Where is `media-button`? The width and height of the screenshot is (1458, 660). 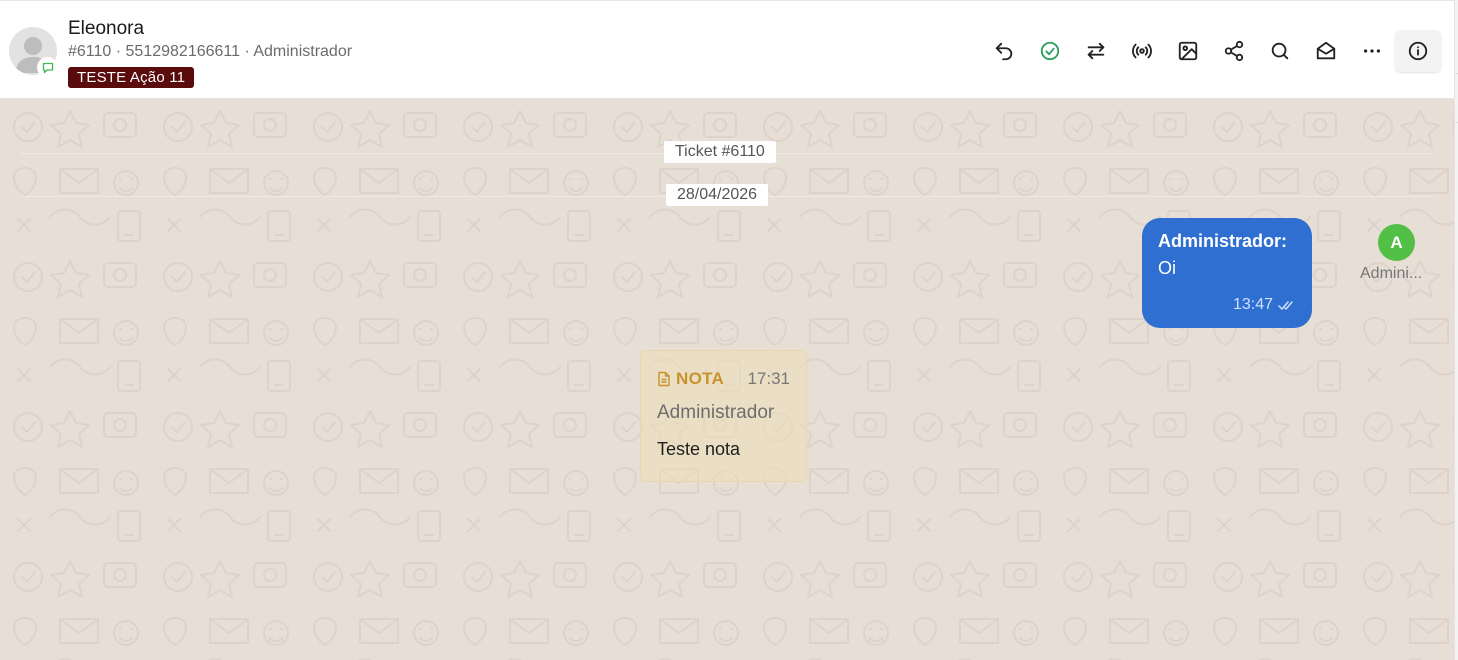 media-button is located at coordinates (1188, 51).